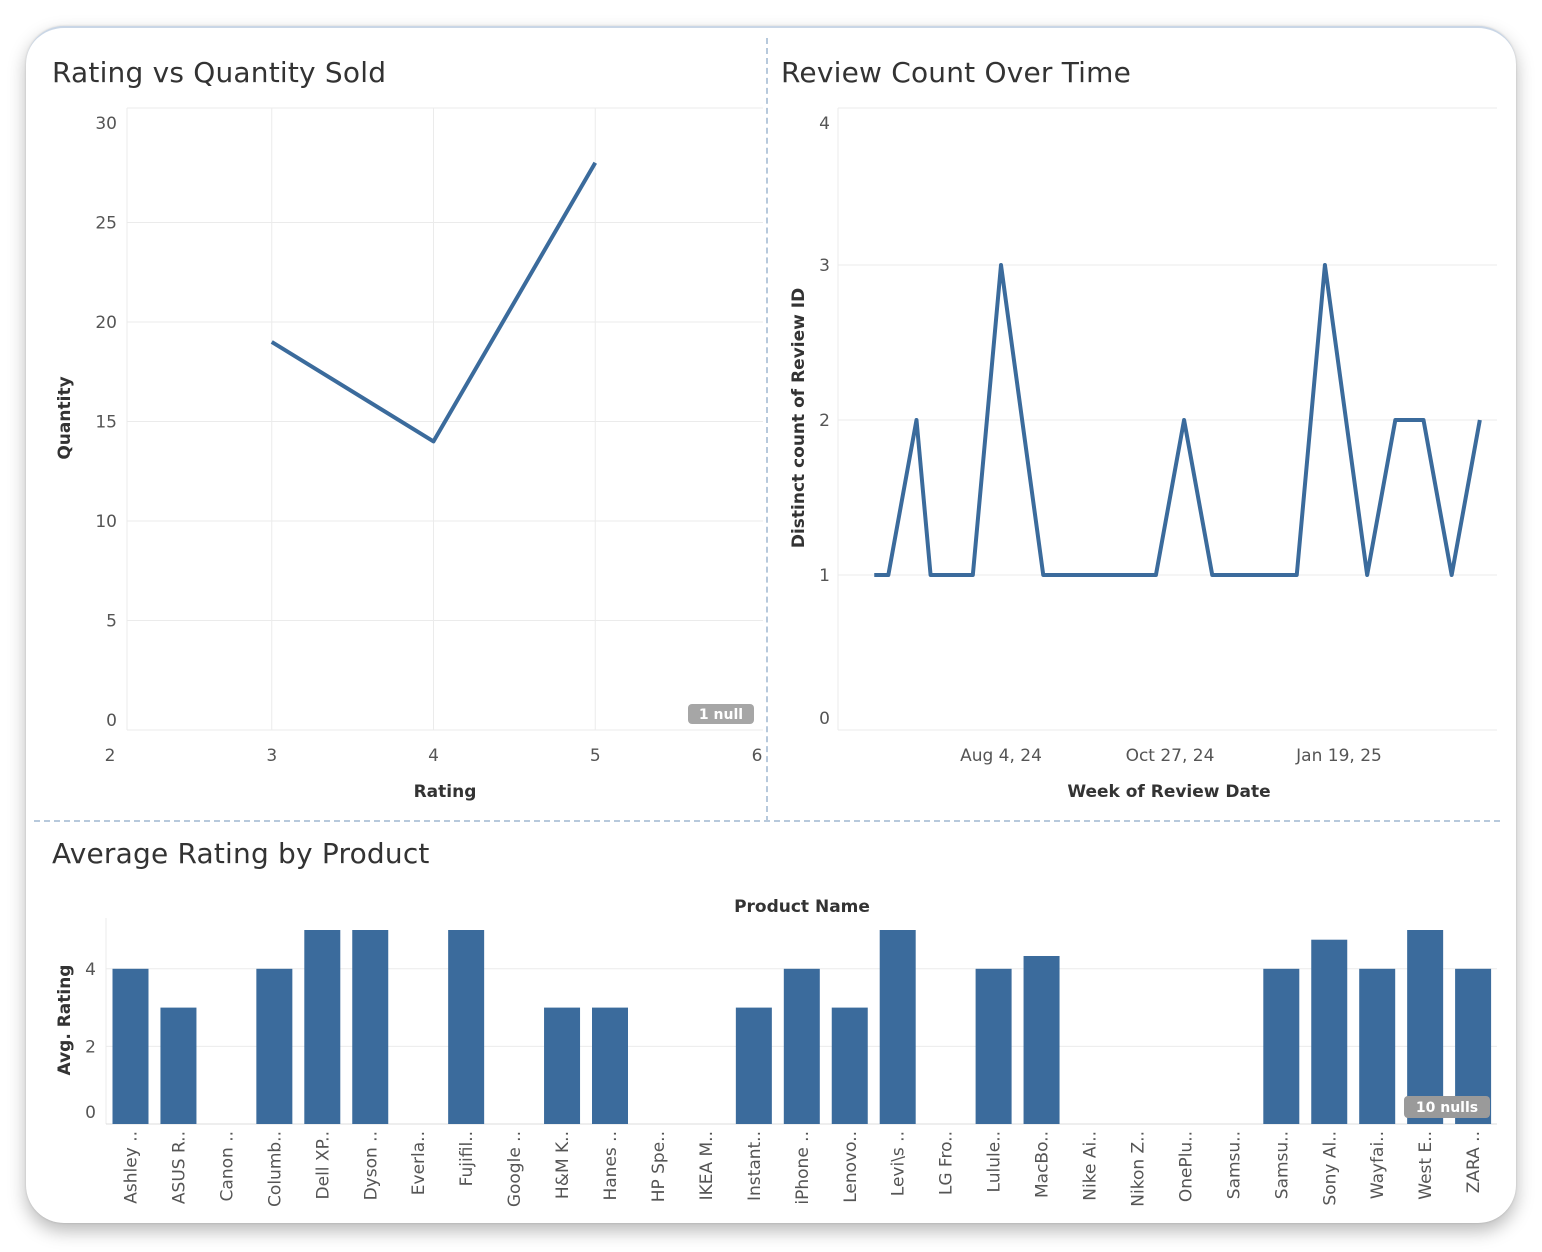 The image size is (1542, 1252). What do you see at coordinates (1186, 1166) in the screenshot?
I see `category-label: OnePlu..` at bounding box center [1186, 1166].